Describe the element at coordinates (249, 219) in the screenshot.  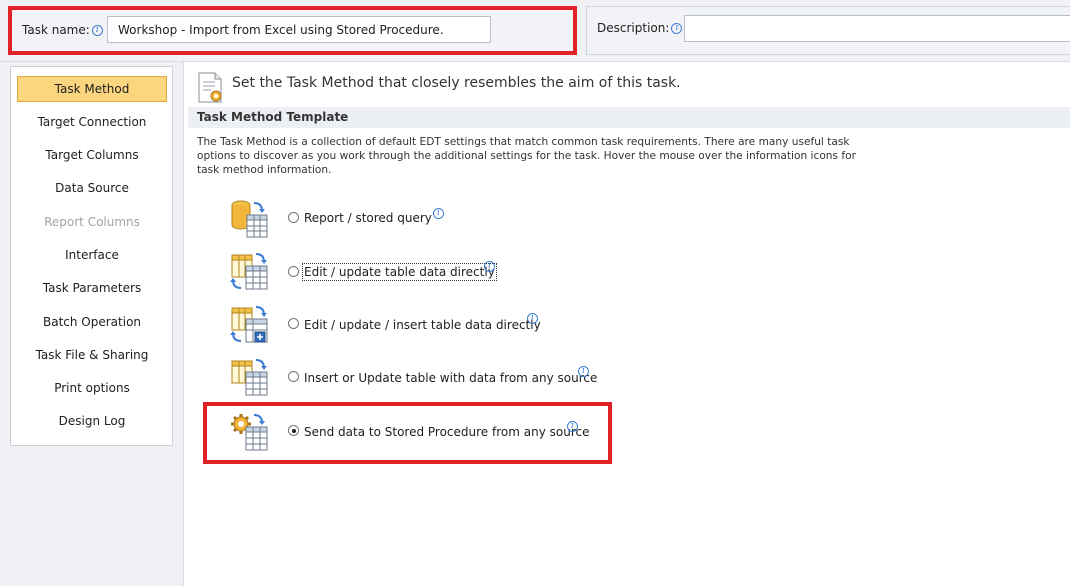
I see `database-table-icon` at that location.